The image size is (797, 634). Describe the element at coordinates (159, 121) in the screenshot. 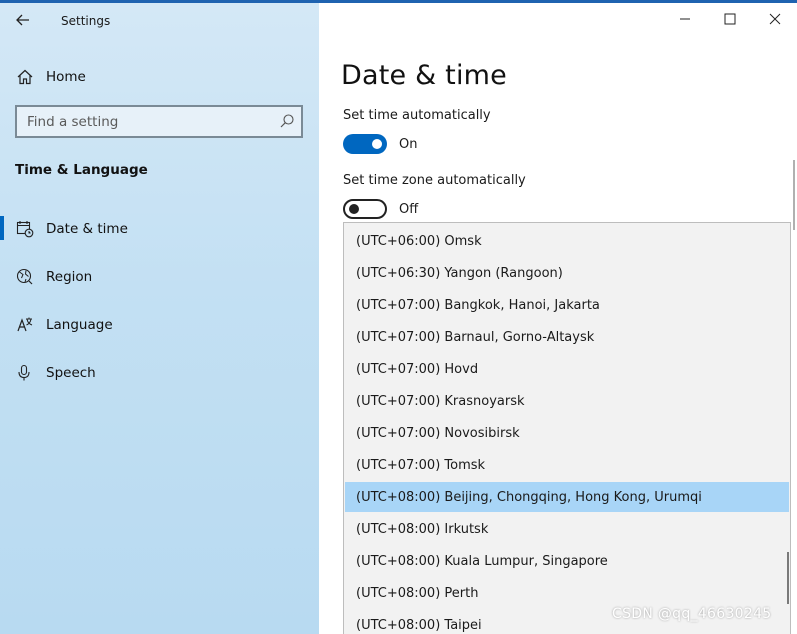

I see `search-box: Find a setting` at that location.